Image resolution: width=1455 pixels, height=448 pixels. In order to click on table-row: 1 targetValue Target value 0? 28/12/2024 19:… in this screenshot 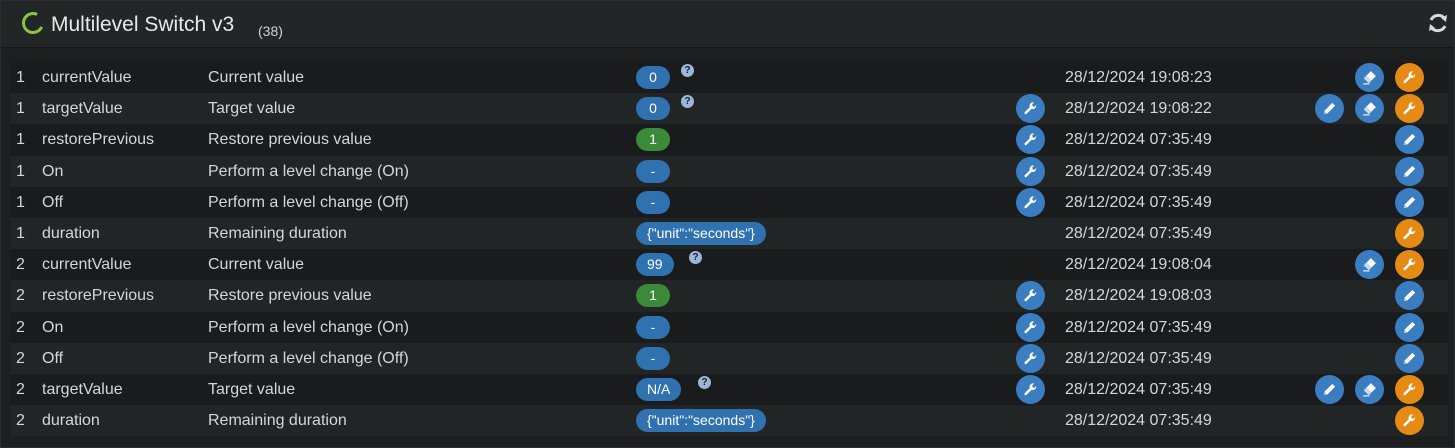, I will do `click(729, 109)`.